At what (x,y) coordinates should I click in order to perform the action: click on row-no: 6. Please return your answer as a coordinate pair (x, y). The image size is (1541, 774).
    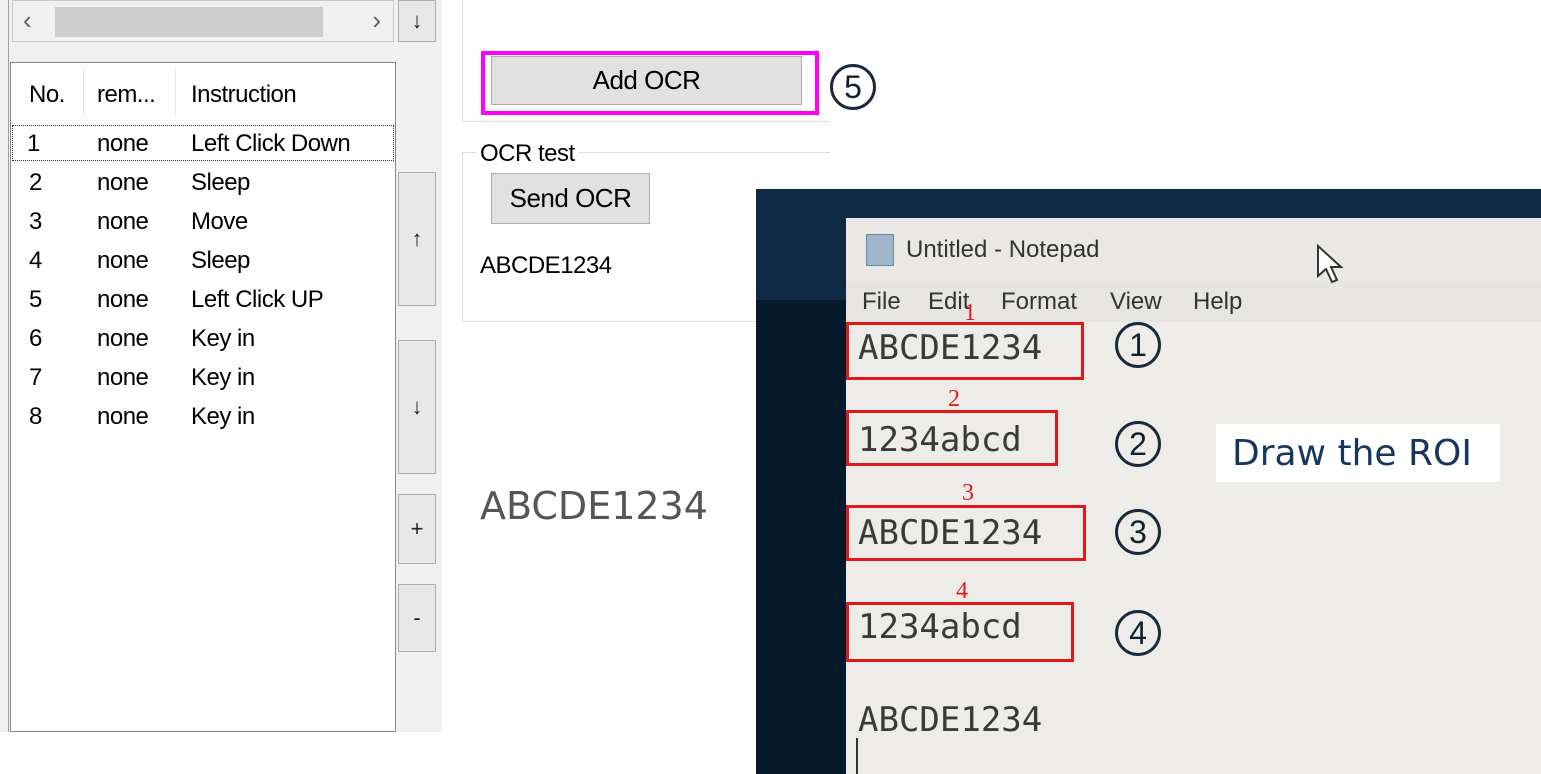
    Looking at the image, I should click on (35, 338).